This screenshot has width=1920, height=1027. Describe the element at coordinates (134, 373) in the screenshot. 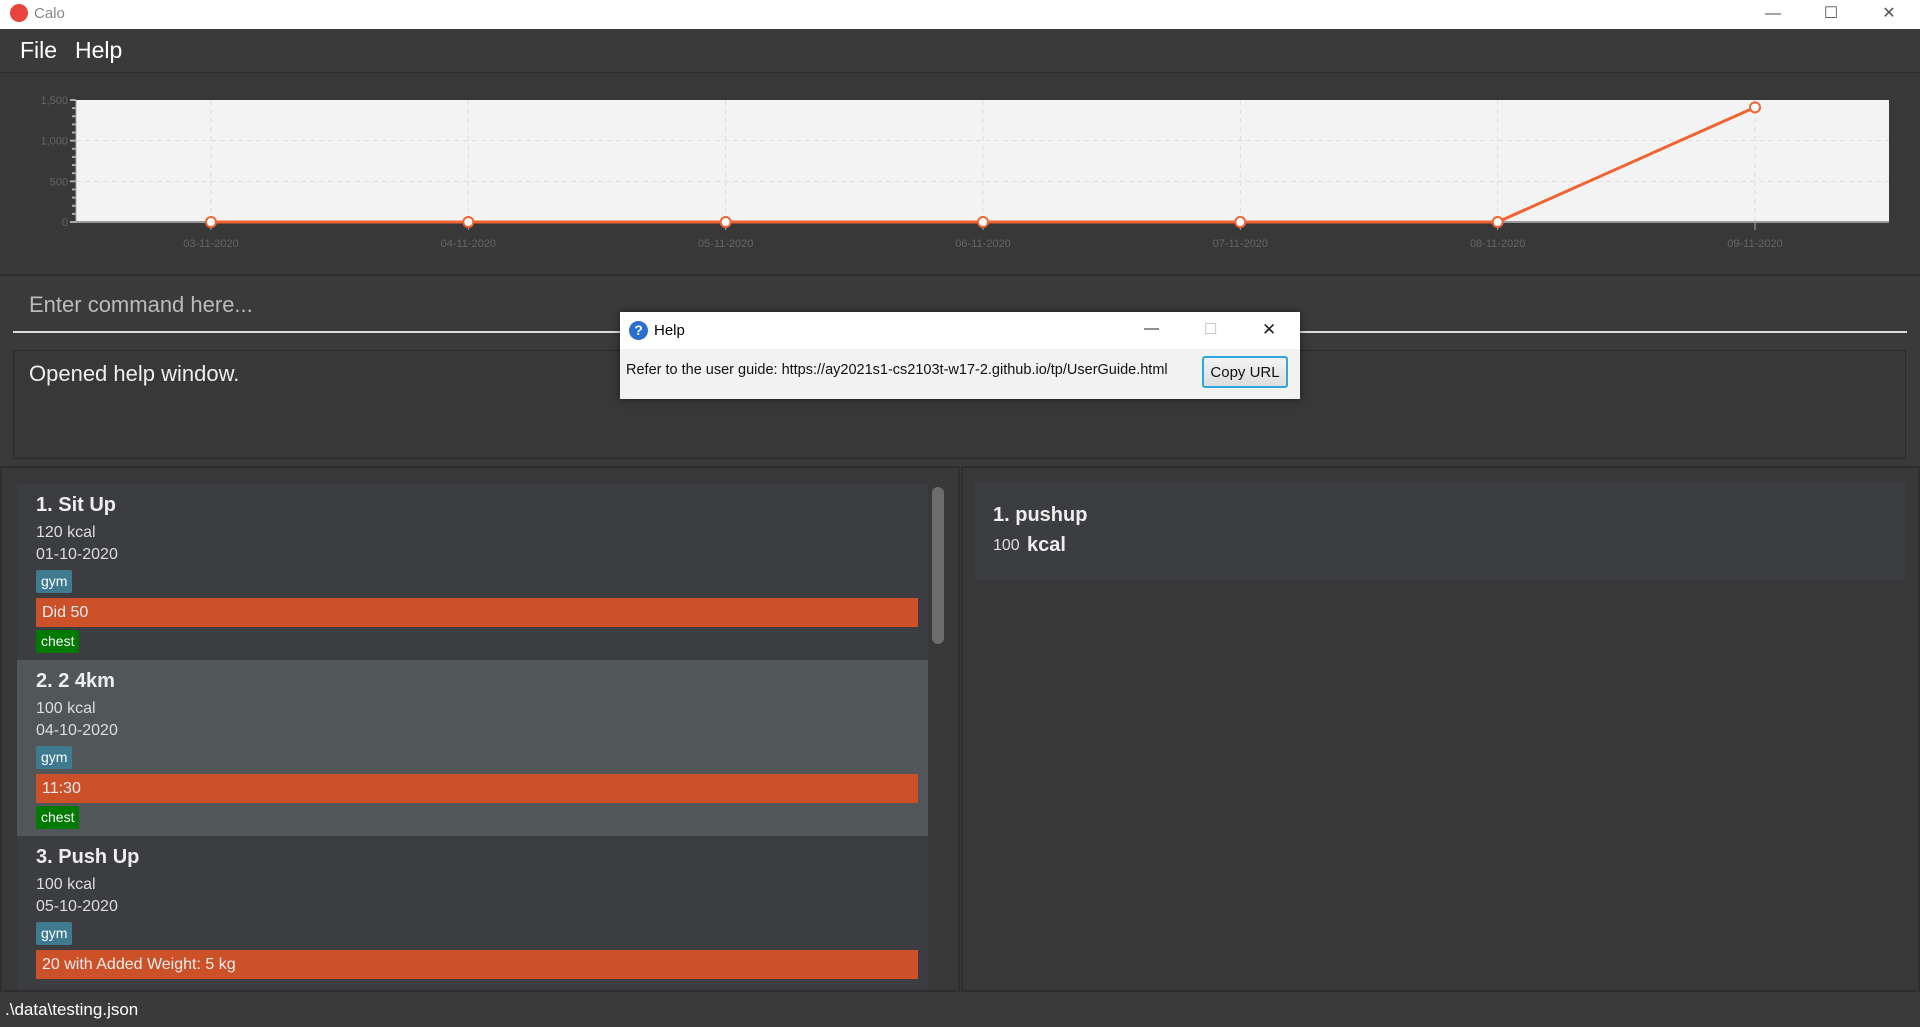

I see `result-text: Opened help window.` at that location.